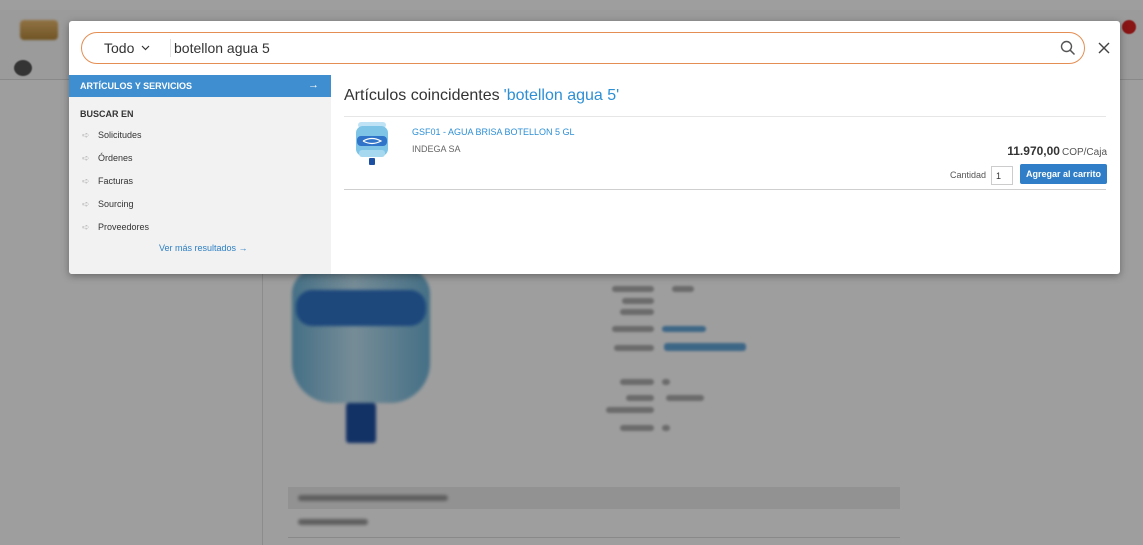  What do you see at coordinates (1104, 48) in the screenshot?
I see `close-icon` at bounding box center [1104, 48].